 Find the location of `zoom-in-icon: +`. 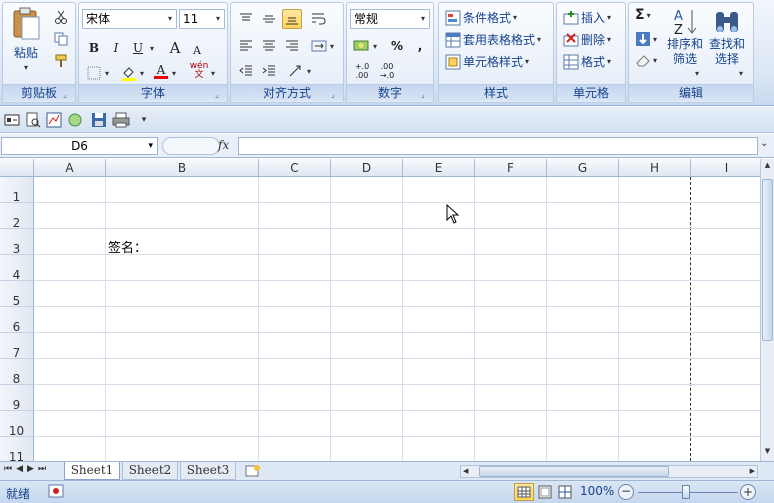

zoom-in-icon: + is located at coordinates (748, 492).